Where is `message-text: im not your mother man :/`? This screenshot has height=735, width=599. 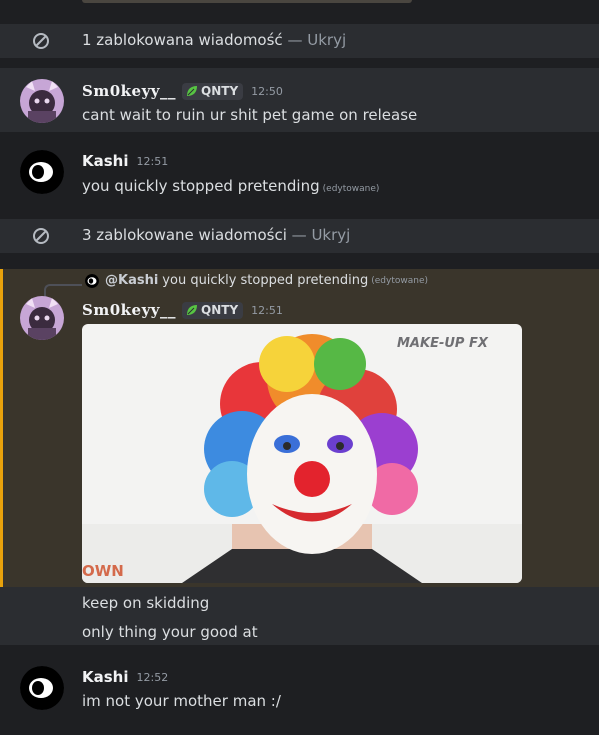 message-text: im not your mother man :/ is located at coordinates (181, 701).